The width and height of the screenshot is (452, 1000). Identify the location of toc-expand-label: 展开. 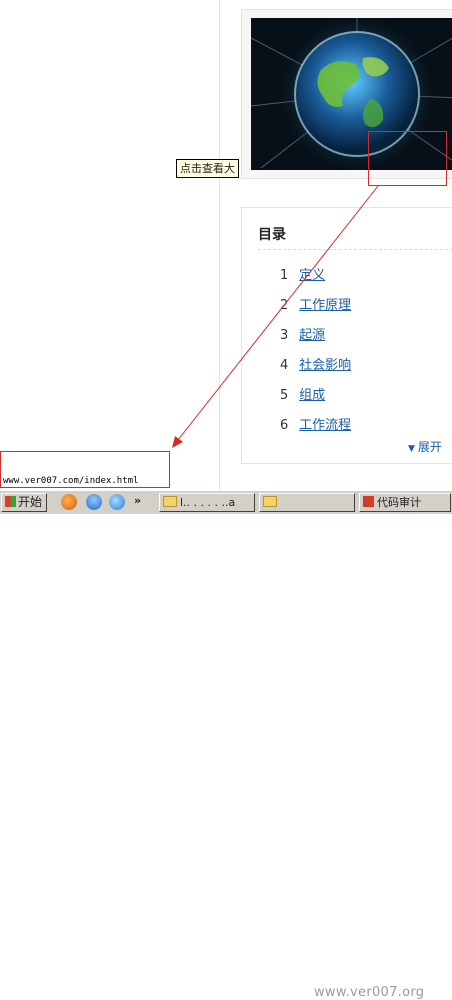
(429, 447).